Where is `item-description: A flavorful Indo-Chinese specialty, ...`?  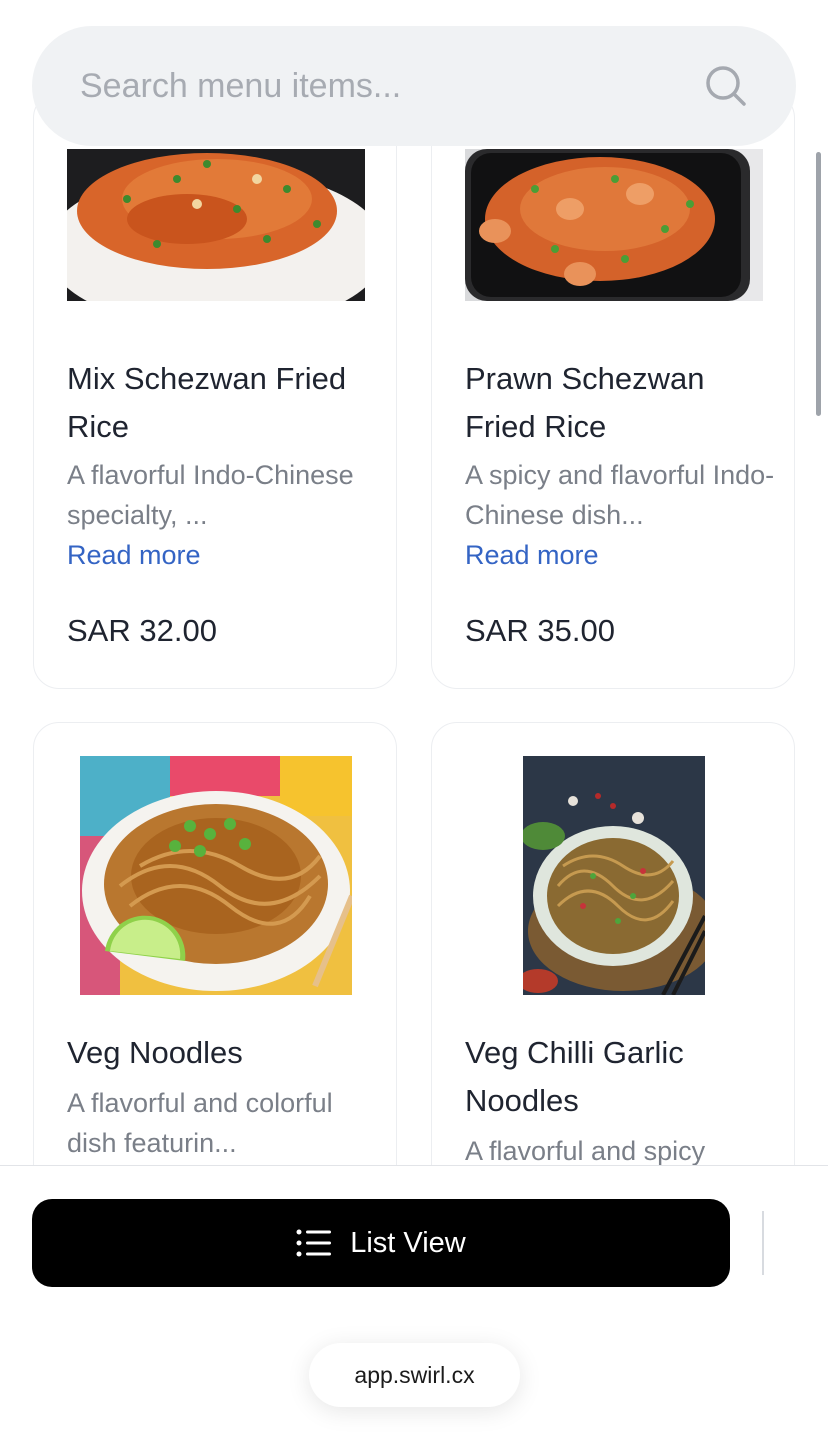 item-description: A flavorful Indo-Chinese specialty, ... is located at coordinates (210, 495).